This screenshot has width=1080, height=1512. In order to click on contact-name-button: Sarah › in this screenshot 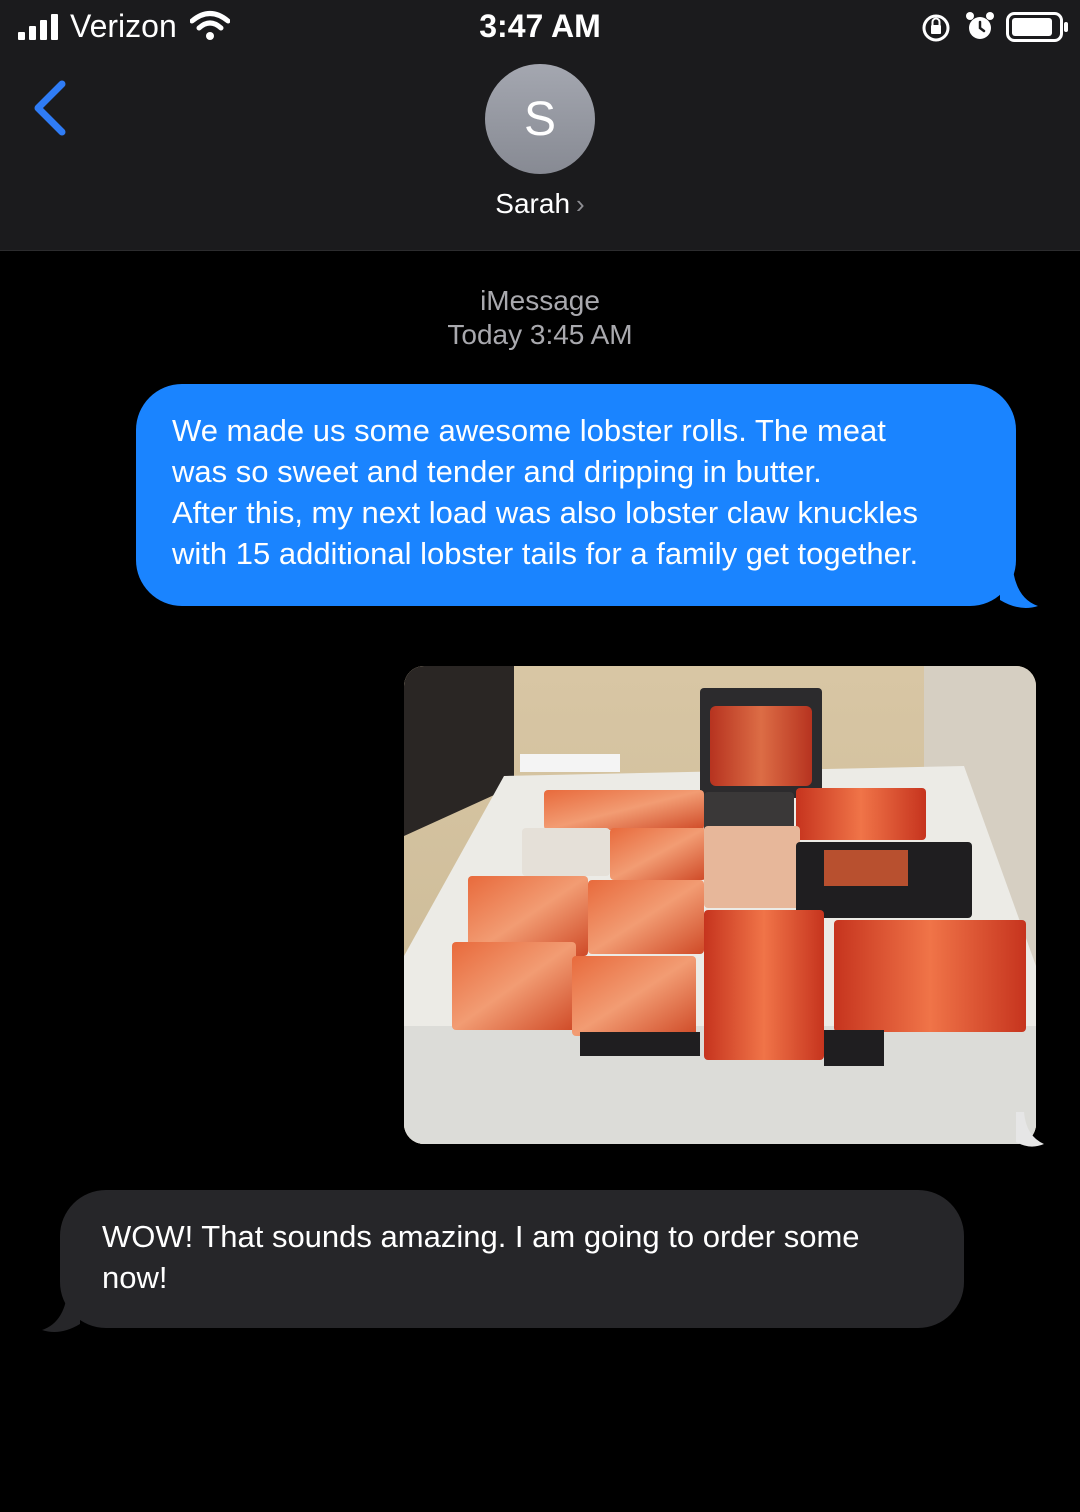, I will do `click(540, 204)`.